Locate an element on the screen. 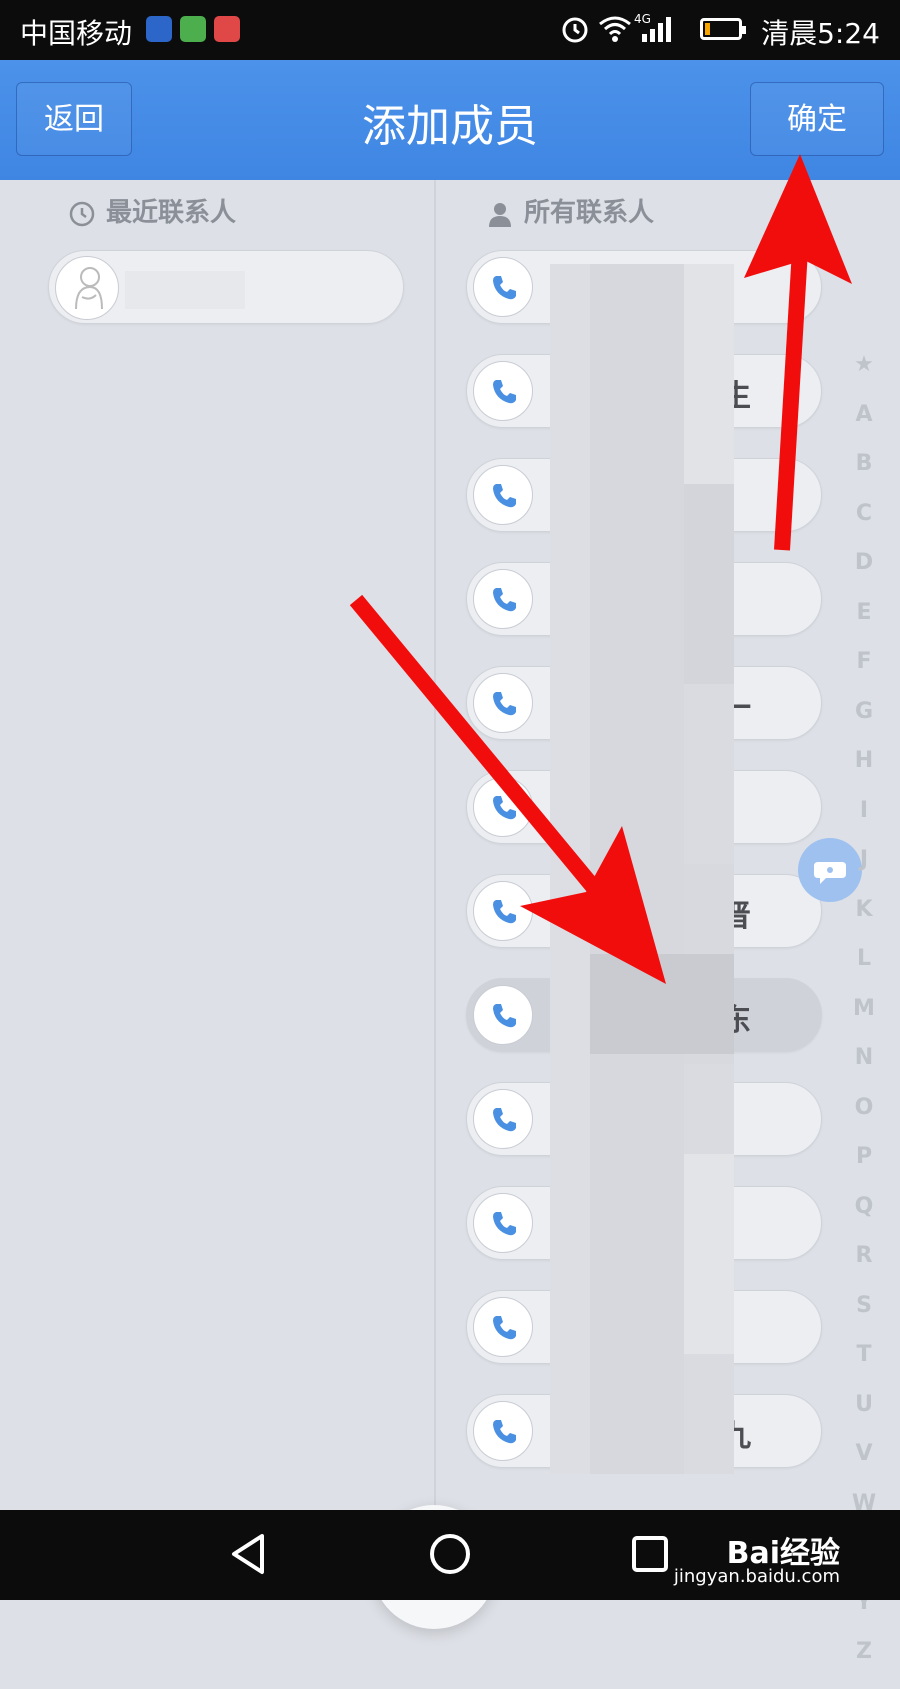  index-letter: J is located at coordinates (864, 872).